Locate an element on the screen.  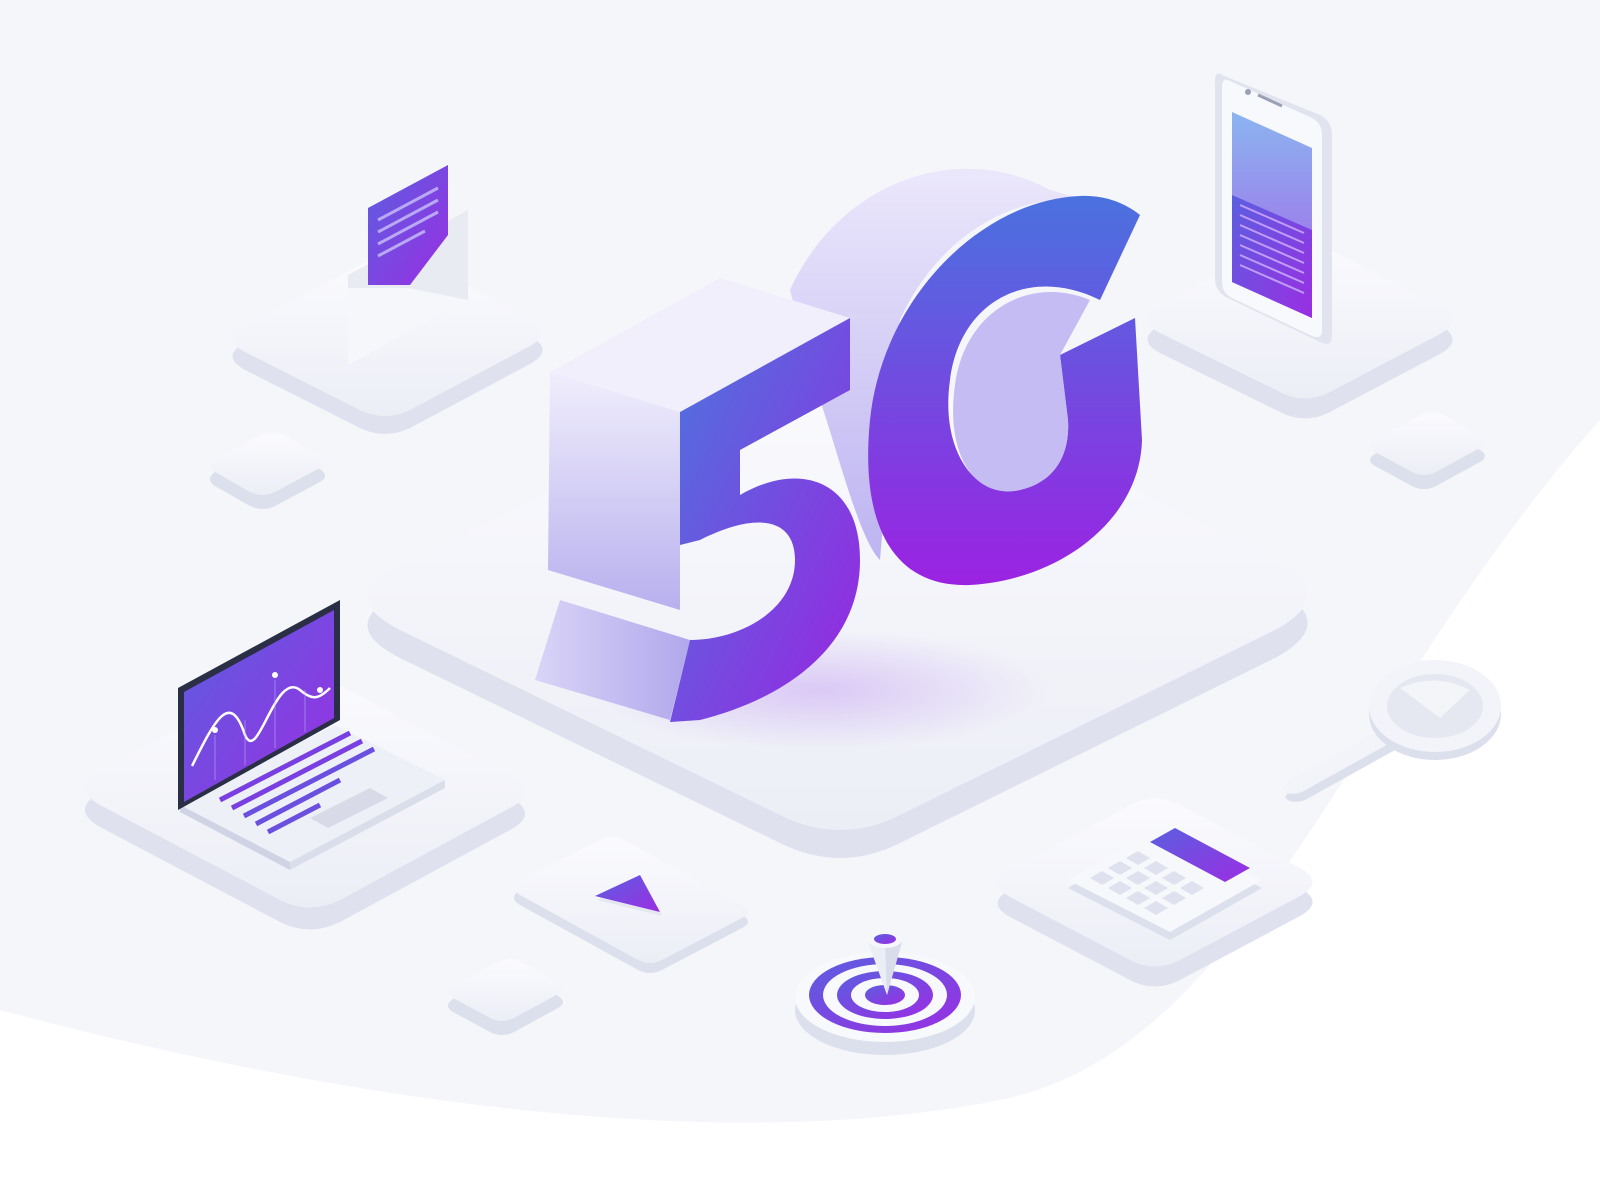
five-side is located at coordinates (614, 491).